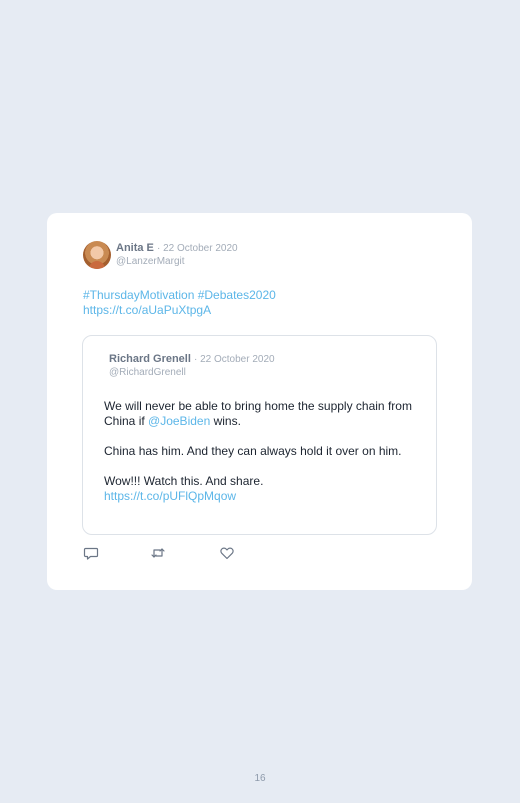 Image resolution: width=520 pixels, height=803 pixels. I want to click on reply-icon, so click(91, 553).